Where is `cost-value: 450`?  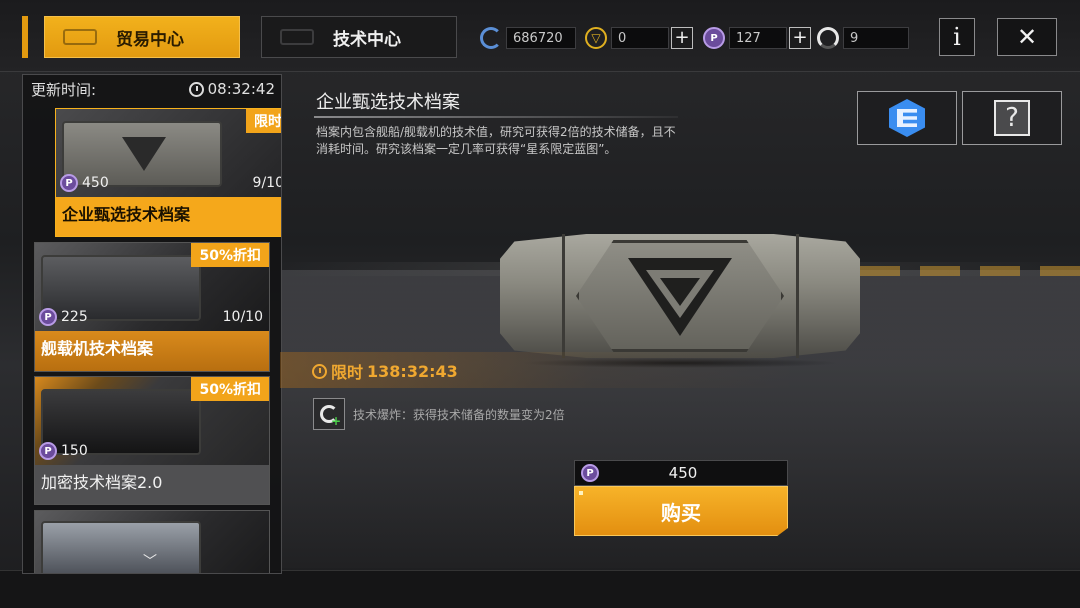 cost-value: 450 is located at coordinates (683, 473).